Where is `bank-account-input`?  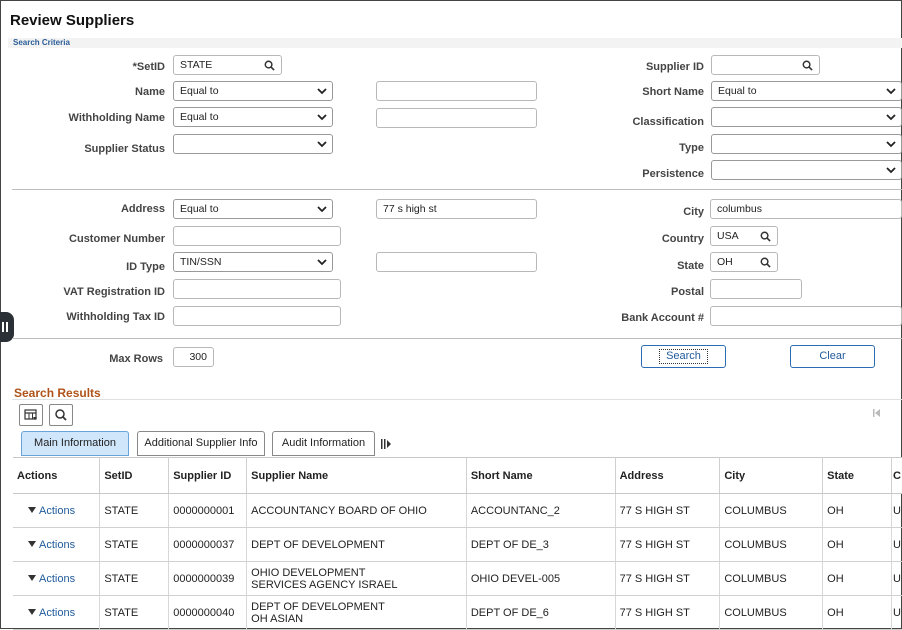 bank-account-input is located at coordinates (806, 316).